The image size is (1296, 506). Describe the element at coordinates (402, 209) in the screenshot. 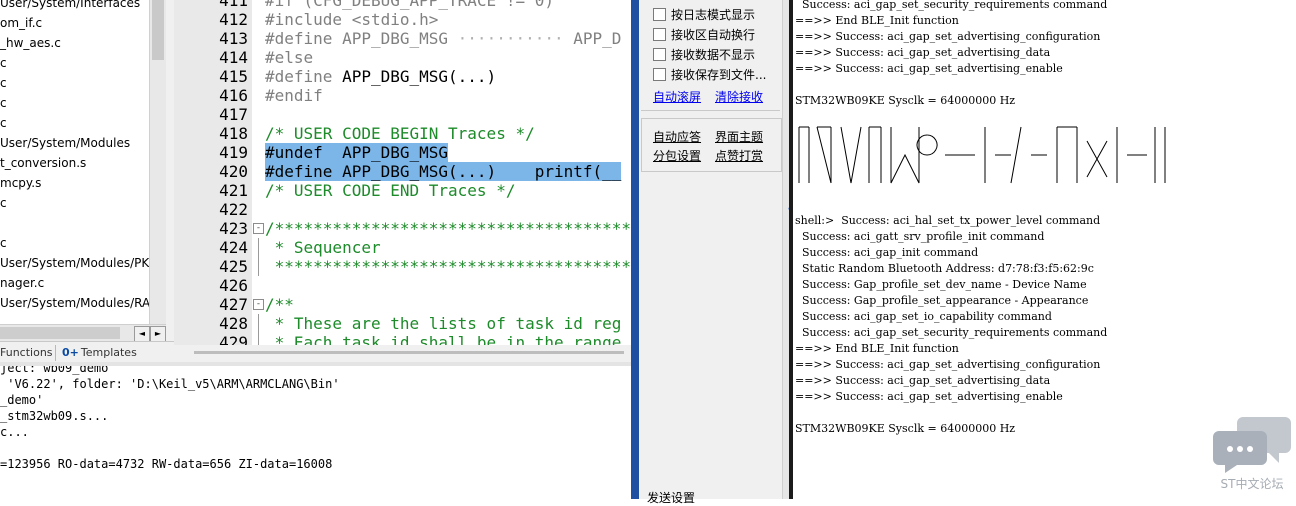

I see `code-line: 422` at that location.